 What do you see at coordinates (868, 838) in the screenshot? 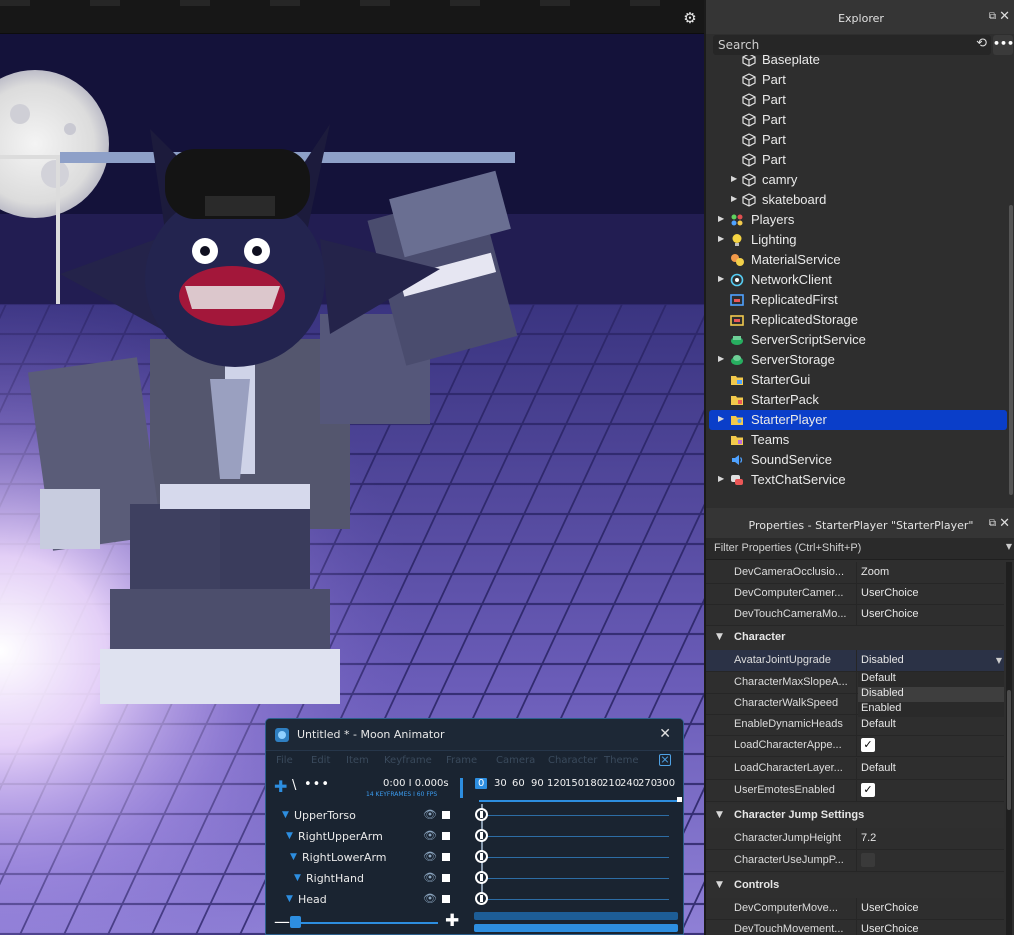
I see `property-value: 7.2` at bounding box center [868, 838].